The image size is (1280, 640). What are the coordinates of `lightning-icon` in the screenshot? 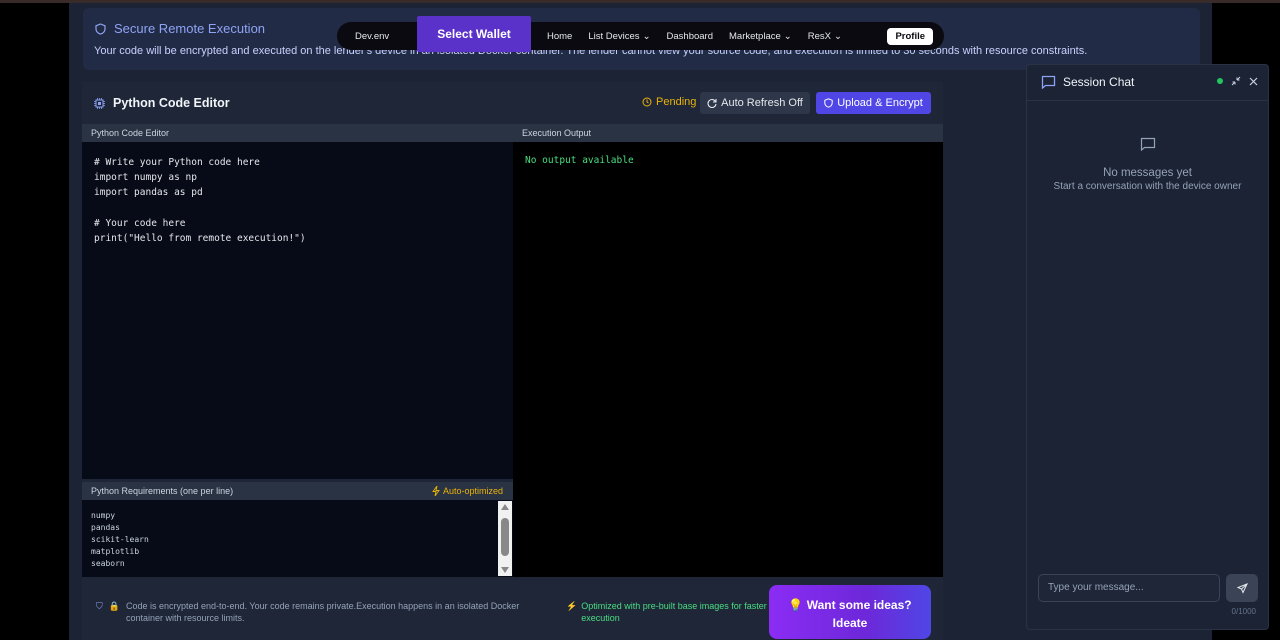 It's located at (436, 491).